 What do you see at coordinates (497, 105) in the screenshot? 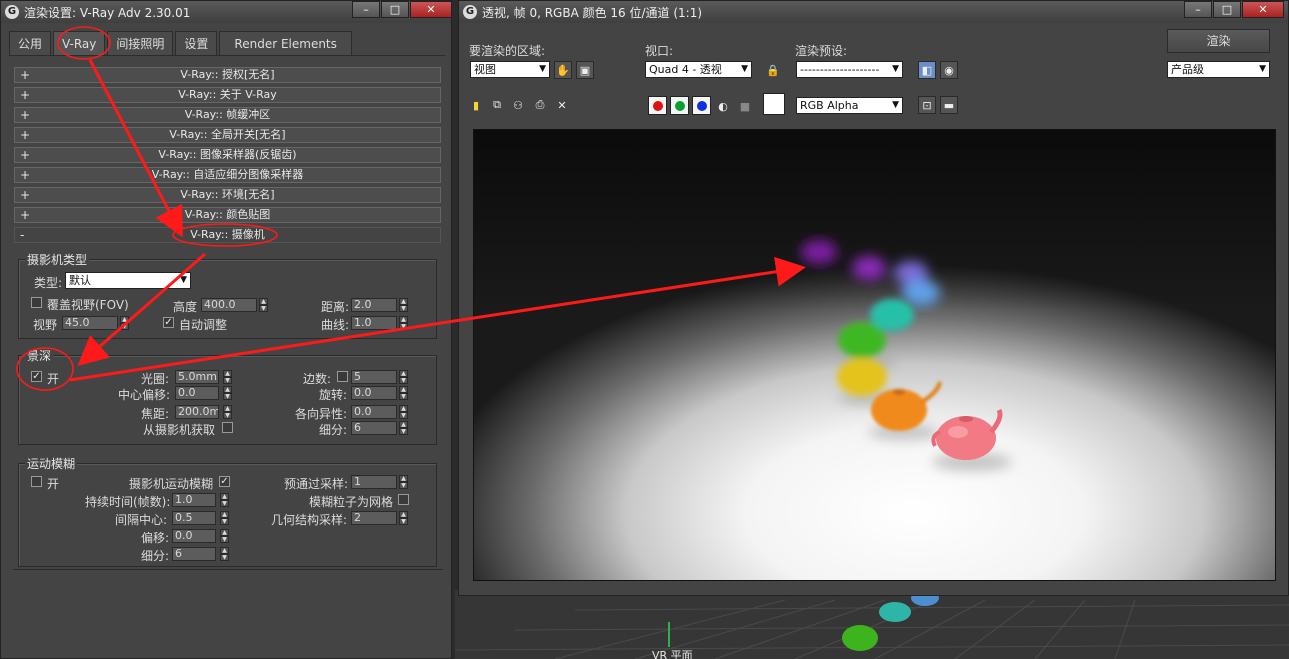
I see `copy-image-icon: ⧉` at bounding box center [497, 105].